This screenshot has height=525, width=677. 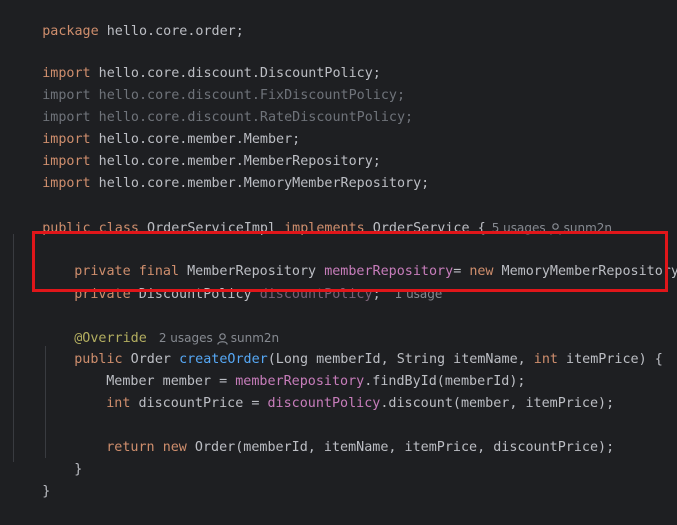 What do you see at coordinates (155, 118) in the screenshot?
I see `code-line-import: import hello.core.member.Member;` at bounding box center [155, 118].